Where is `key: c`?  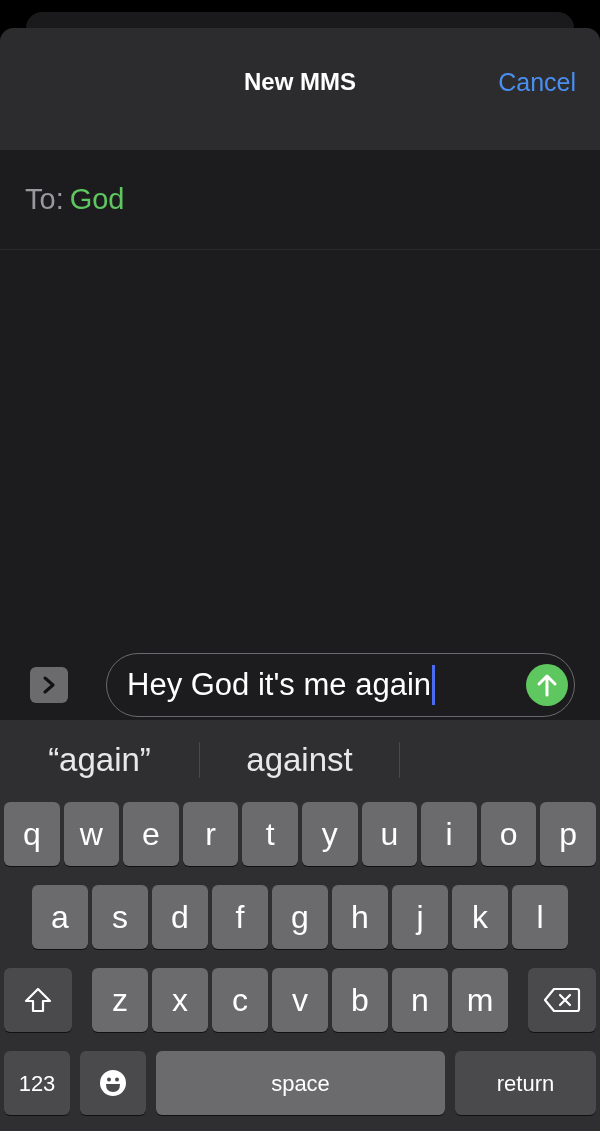
key: c is located at coordinates (240, 1000).